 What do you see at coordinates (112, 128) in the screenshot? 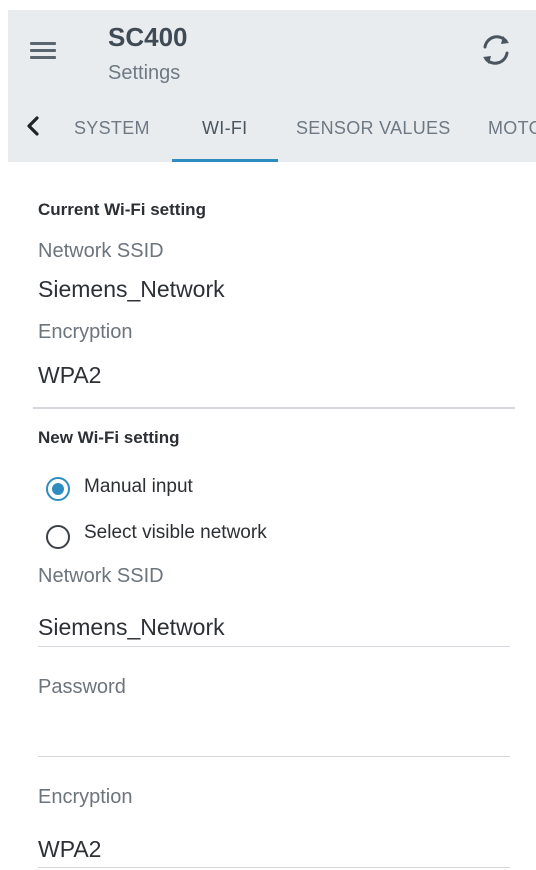
I see `tab-system: SYSTEM` at bounding box center [112, 128].